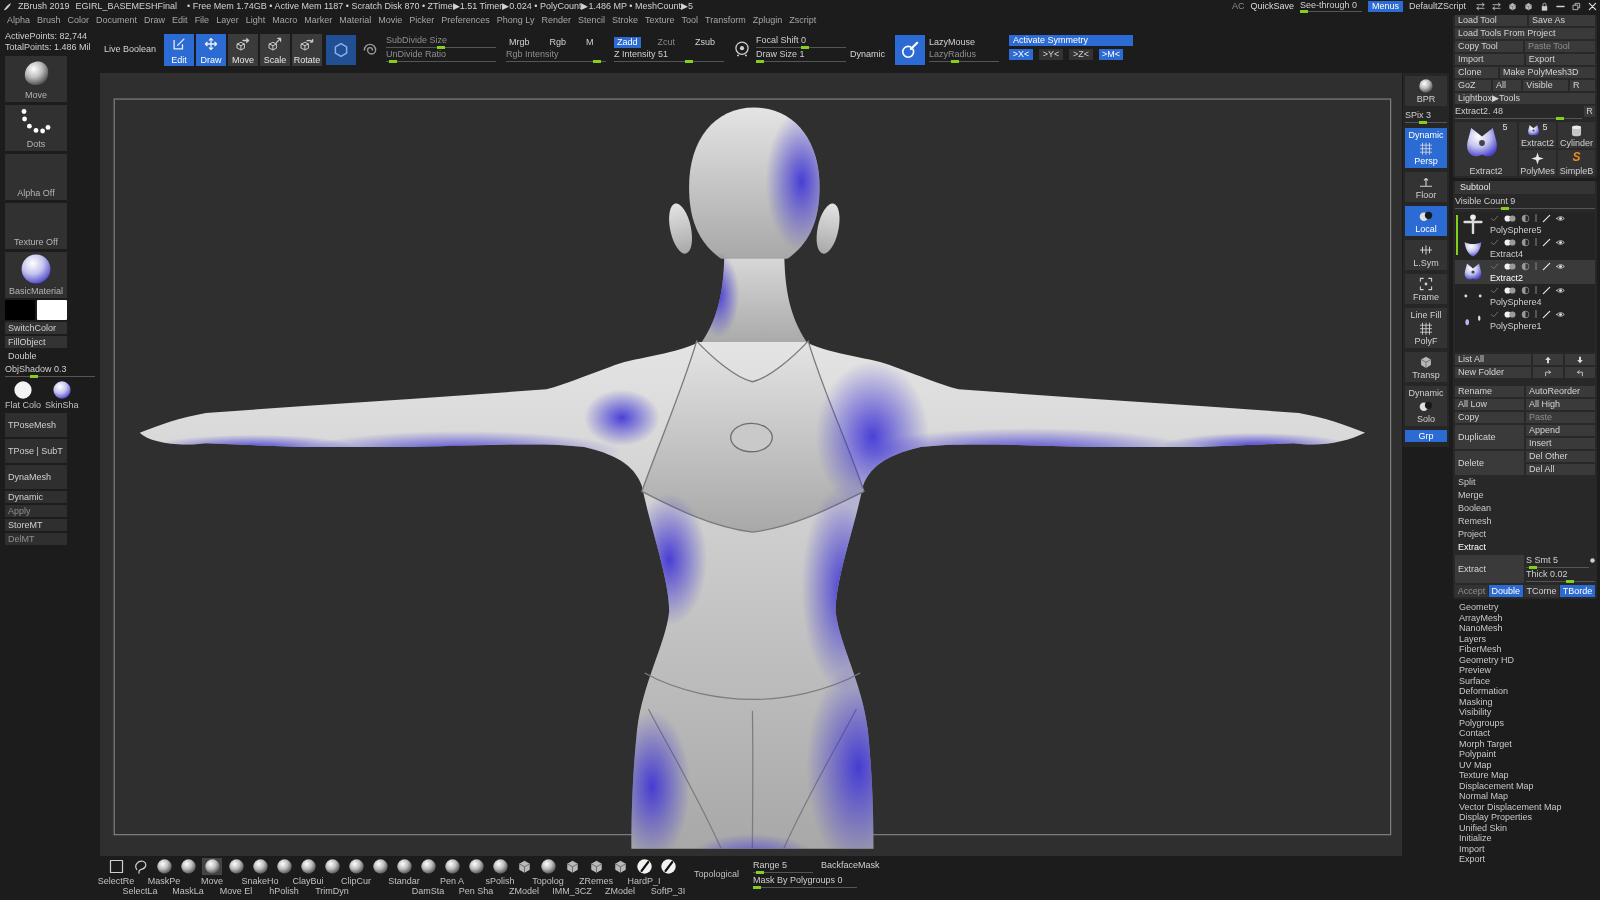 The image size is (1600, 900). What do you see at coordinates (1528, 722) in the screenshot?
I see `sub-palette-item: Polygroups` at bounding box center [1528, 722].